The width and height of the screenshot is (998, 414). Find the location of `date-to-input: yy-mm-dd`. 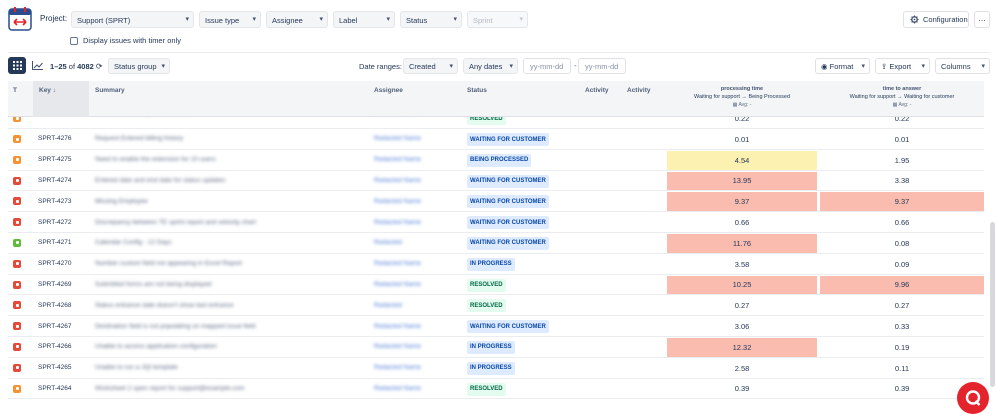

date-to-input: yy-mm-dd is located at coordinates (602, 66).